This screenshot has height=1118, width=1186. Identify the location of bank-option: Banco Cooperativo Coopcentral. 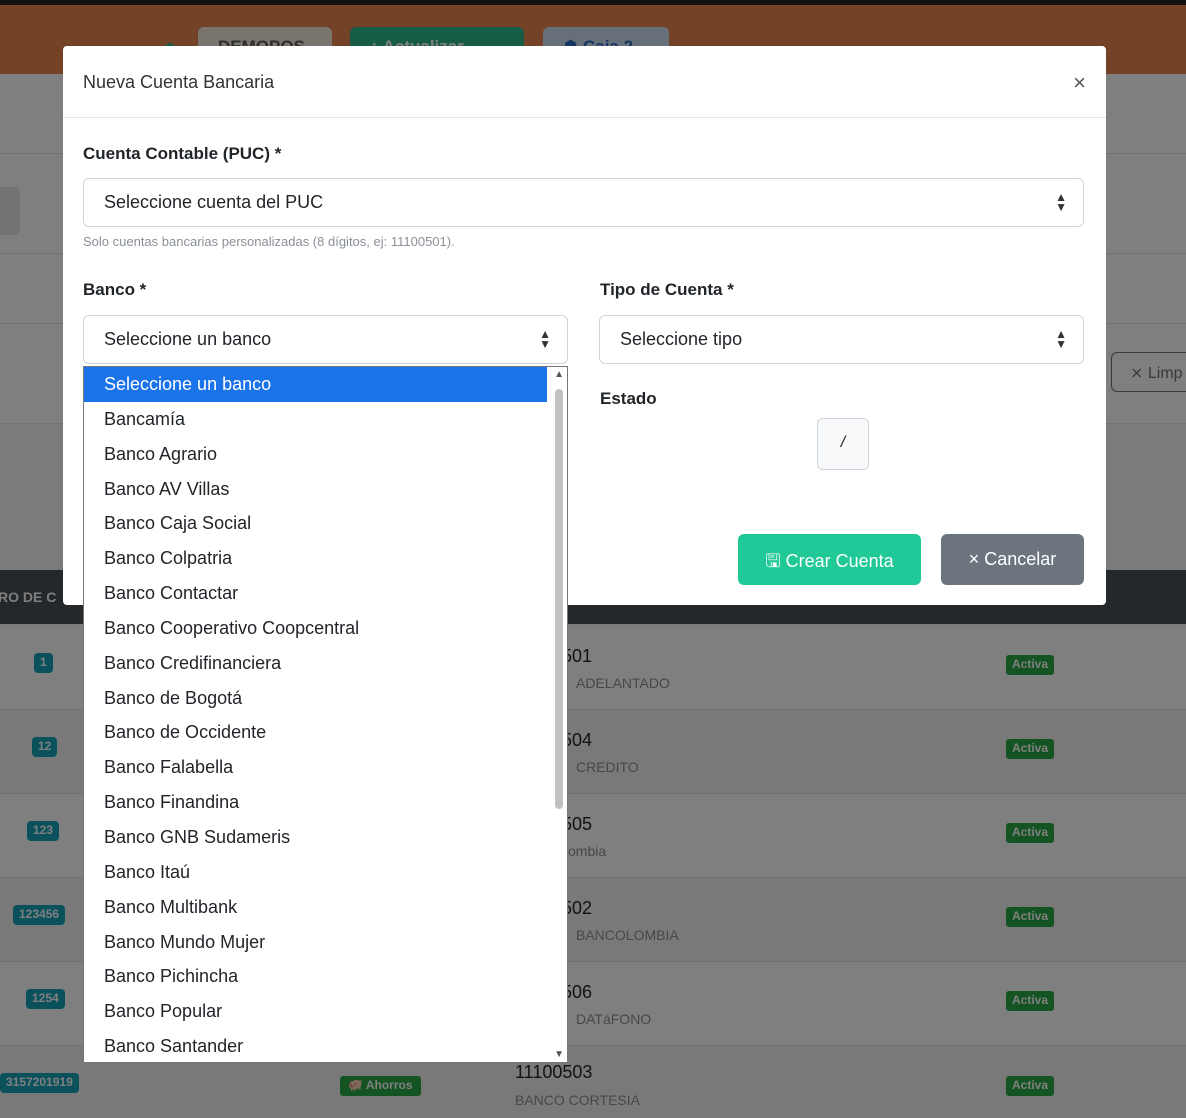
(325, 628).